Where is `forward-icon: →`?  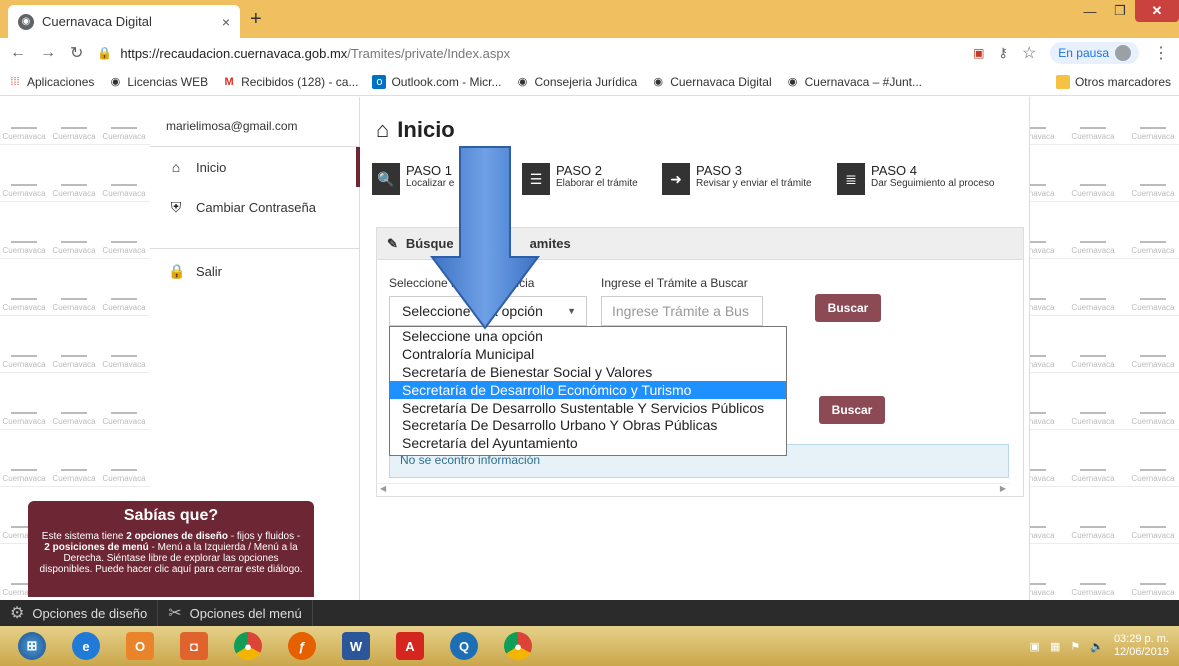
forward-icon: → is located at coordinates (48, 53).